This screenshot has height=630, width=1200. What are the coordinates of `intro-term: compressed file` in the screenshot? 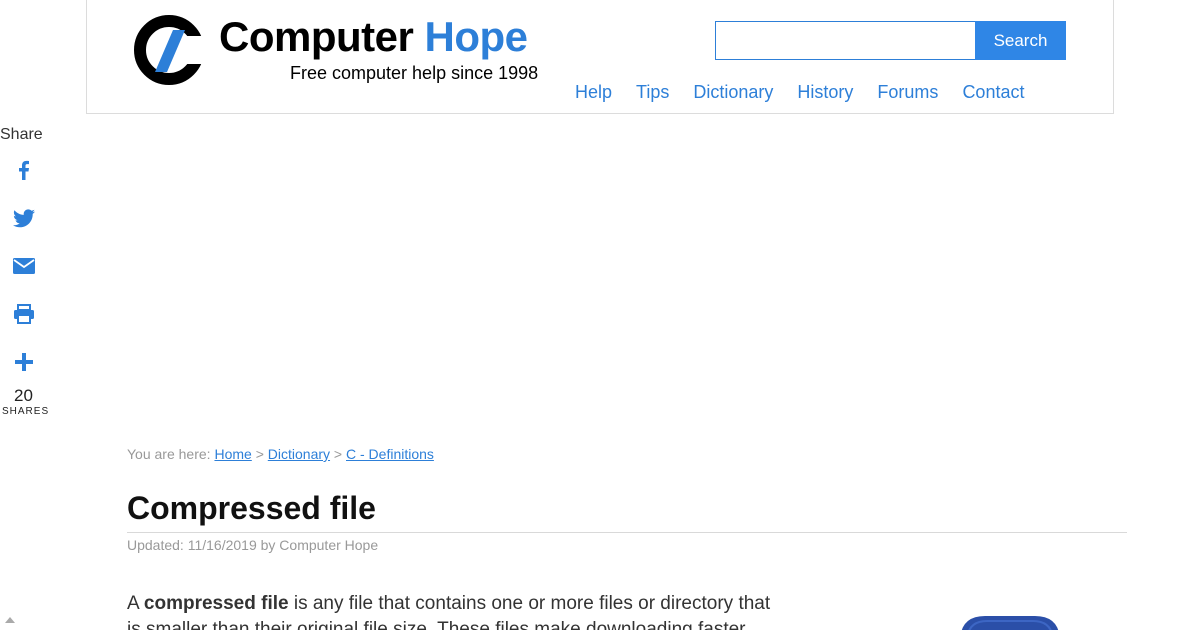 It's located at (216, 603).